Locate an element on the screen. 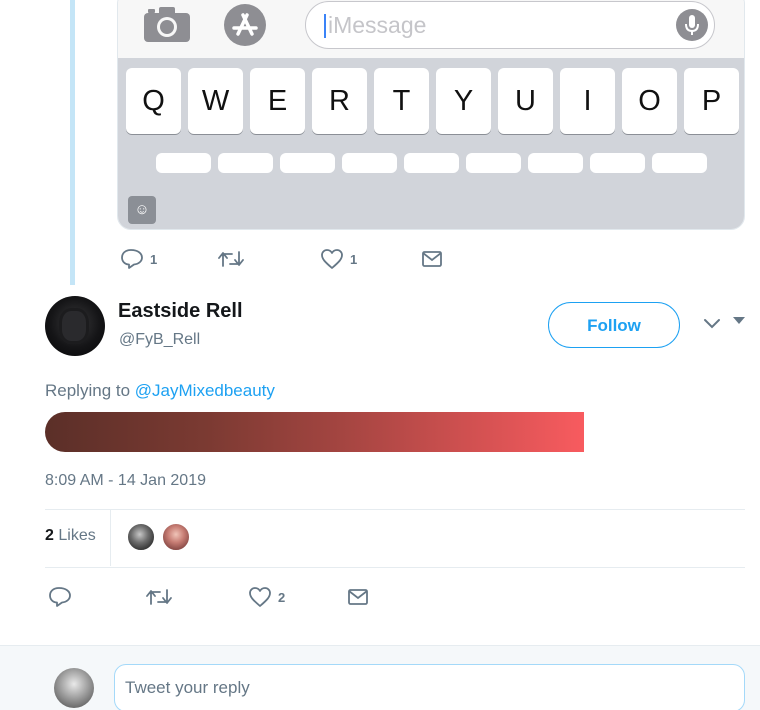 The image size is (760, 710). key-p: P is located at coordinates (711, 101).